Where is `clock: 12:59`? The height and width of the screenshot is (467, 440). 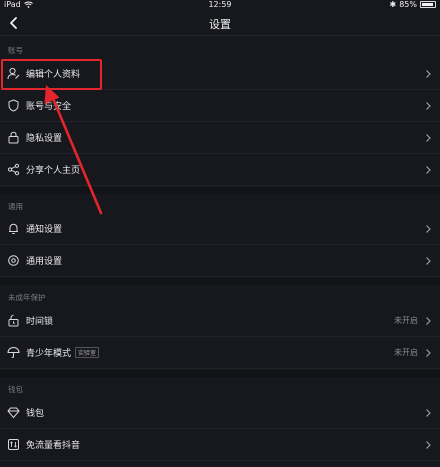
clock: 12:59 is located at coordinates (220, 4).